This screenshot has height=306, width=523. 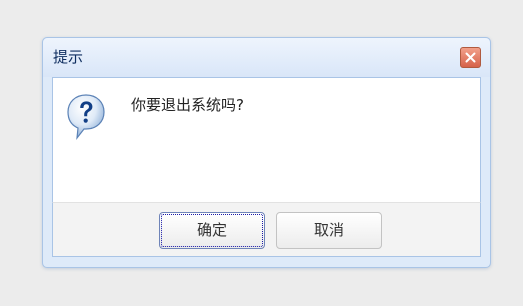 I want to click on dialog-titlebar: 提示, so click(x=266, y=57).